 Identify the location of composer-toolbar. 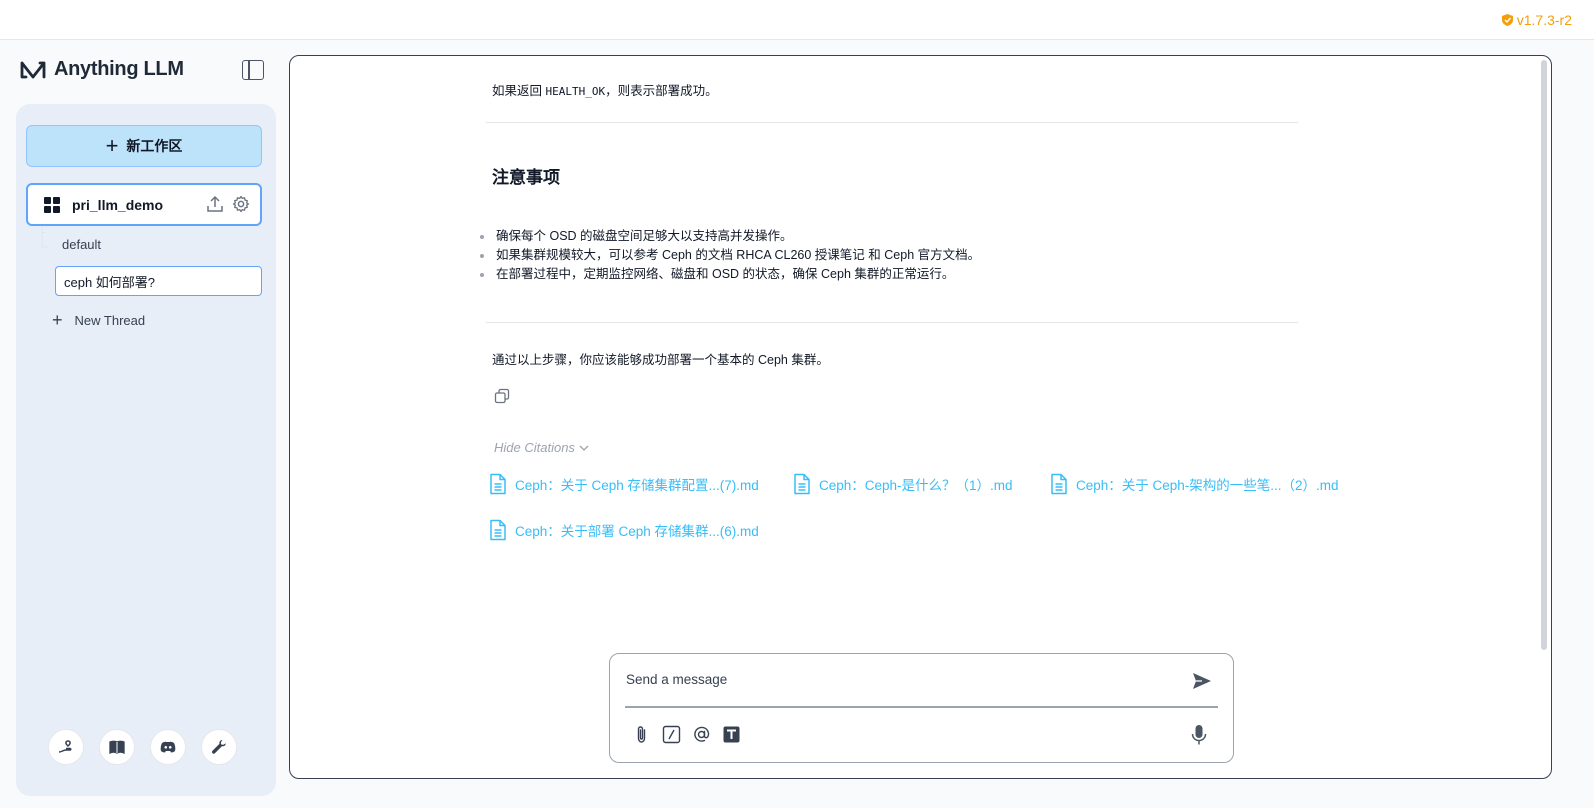
(686, 734).